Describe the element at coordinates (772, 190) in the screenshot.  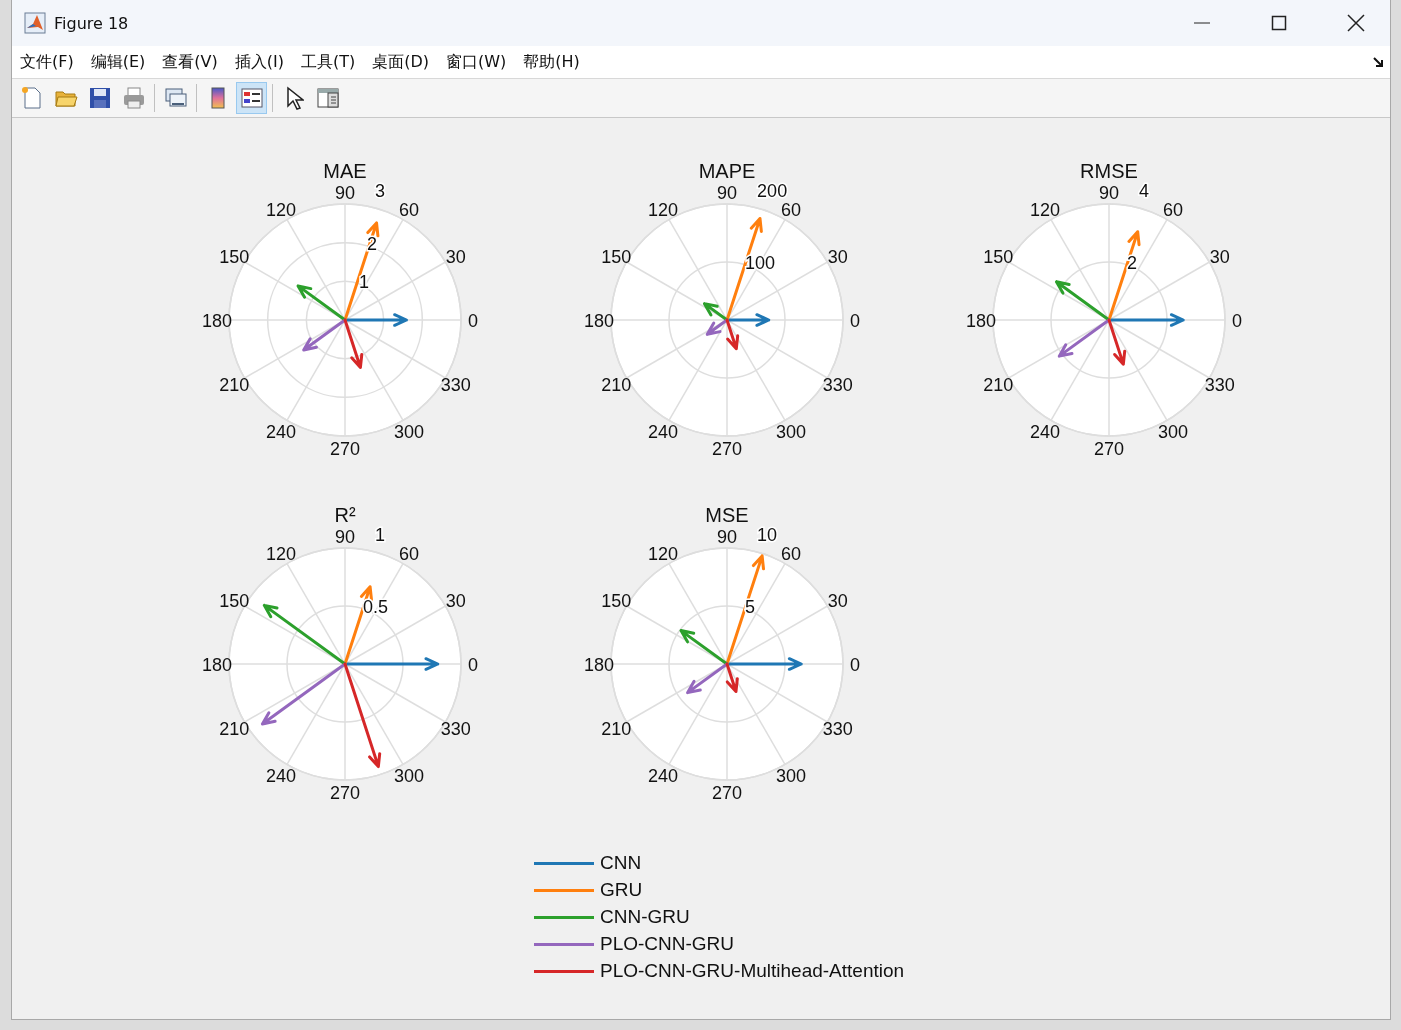
I see `radial-tick-label: 200` at that location.